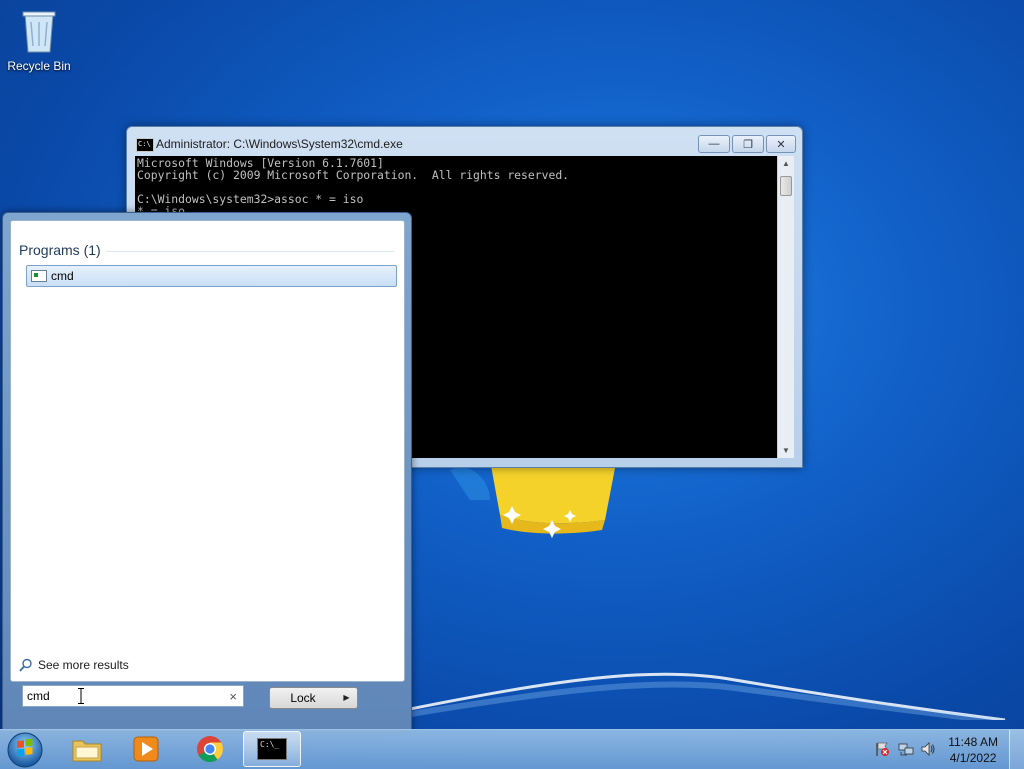 This screenshot has height=769, width=1024. I want to click on minimize-icon: —, so click(714, 144).